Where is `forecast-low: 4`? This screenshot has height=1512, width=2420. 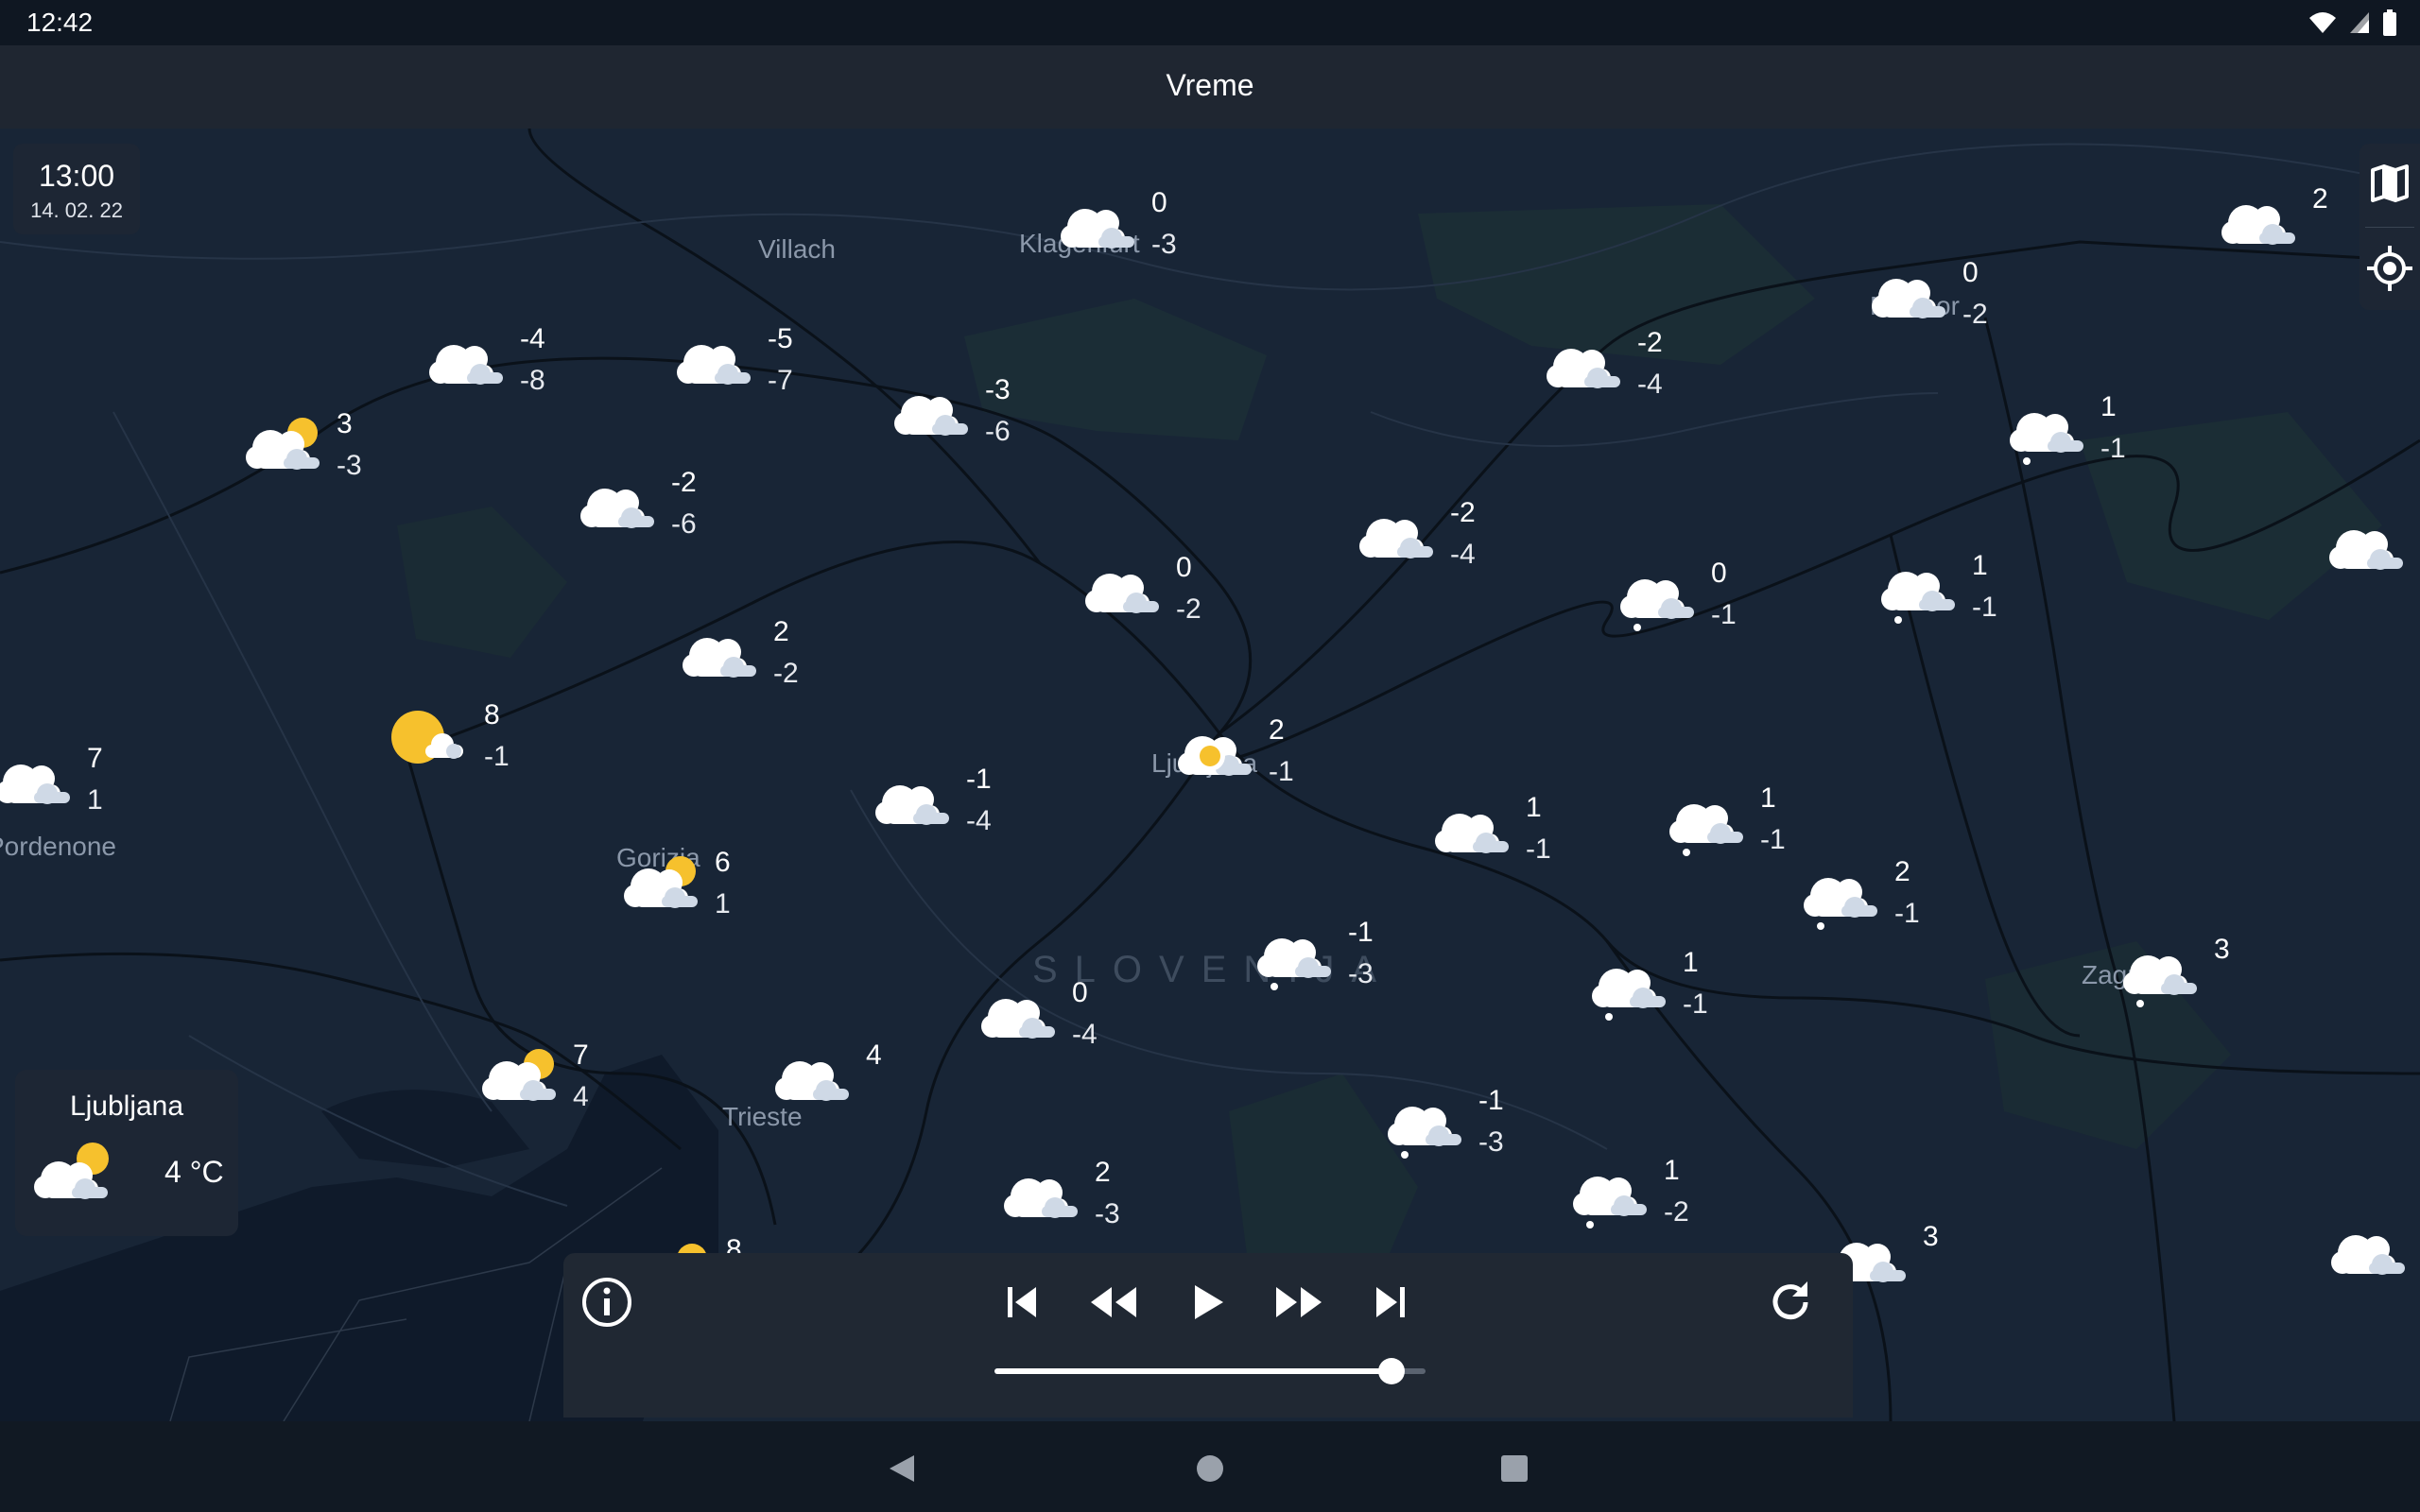 forecast-low: 4 is located at coordinates (581, 1096).